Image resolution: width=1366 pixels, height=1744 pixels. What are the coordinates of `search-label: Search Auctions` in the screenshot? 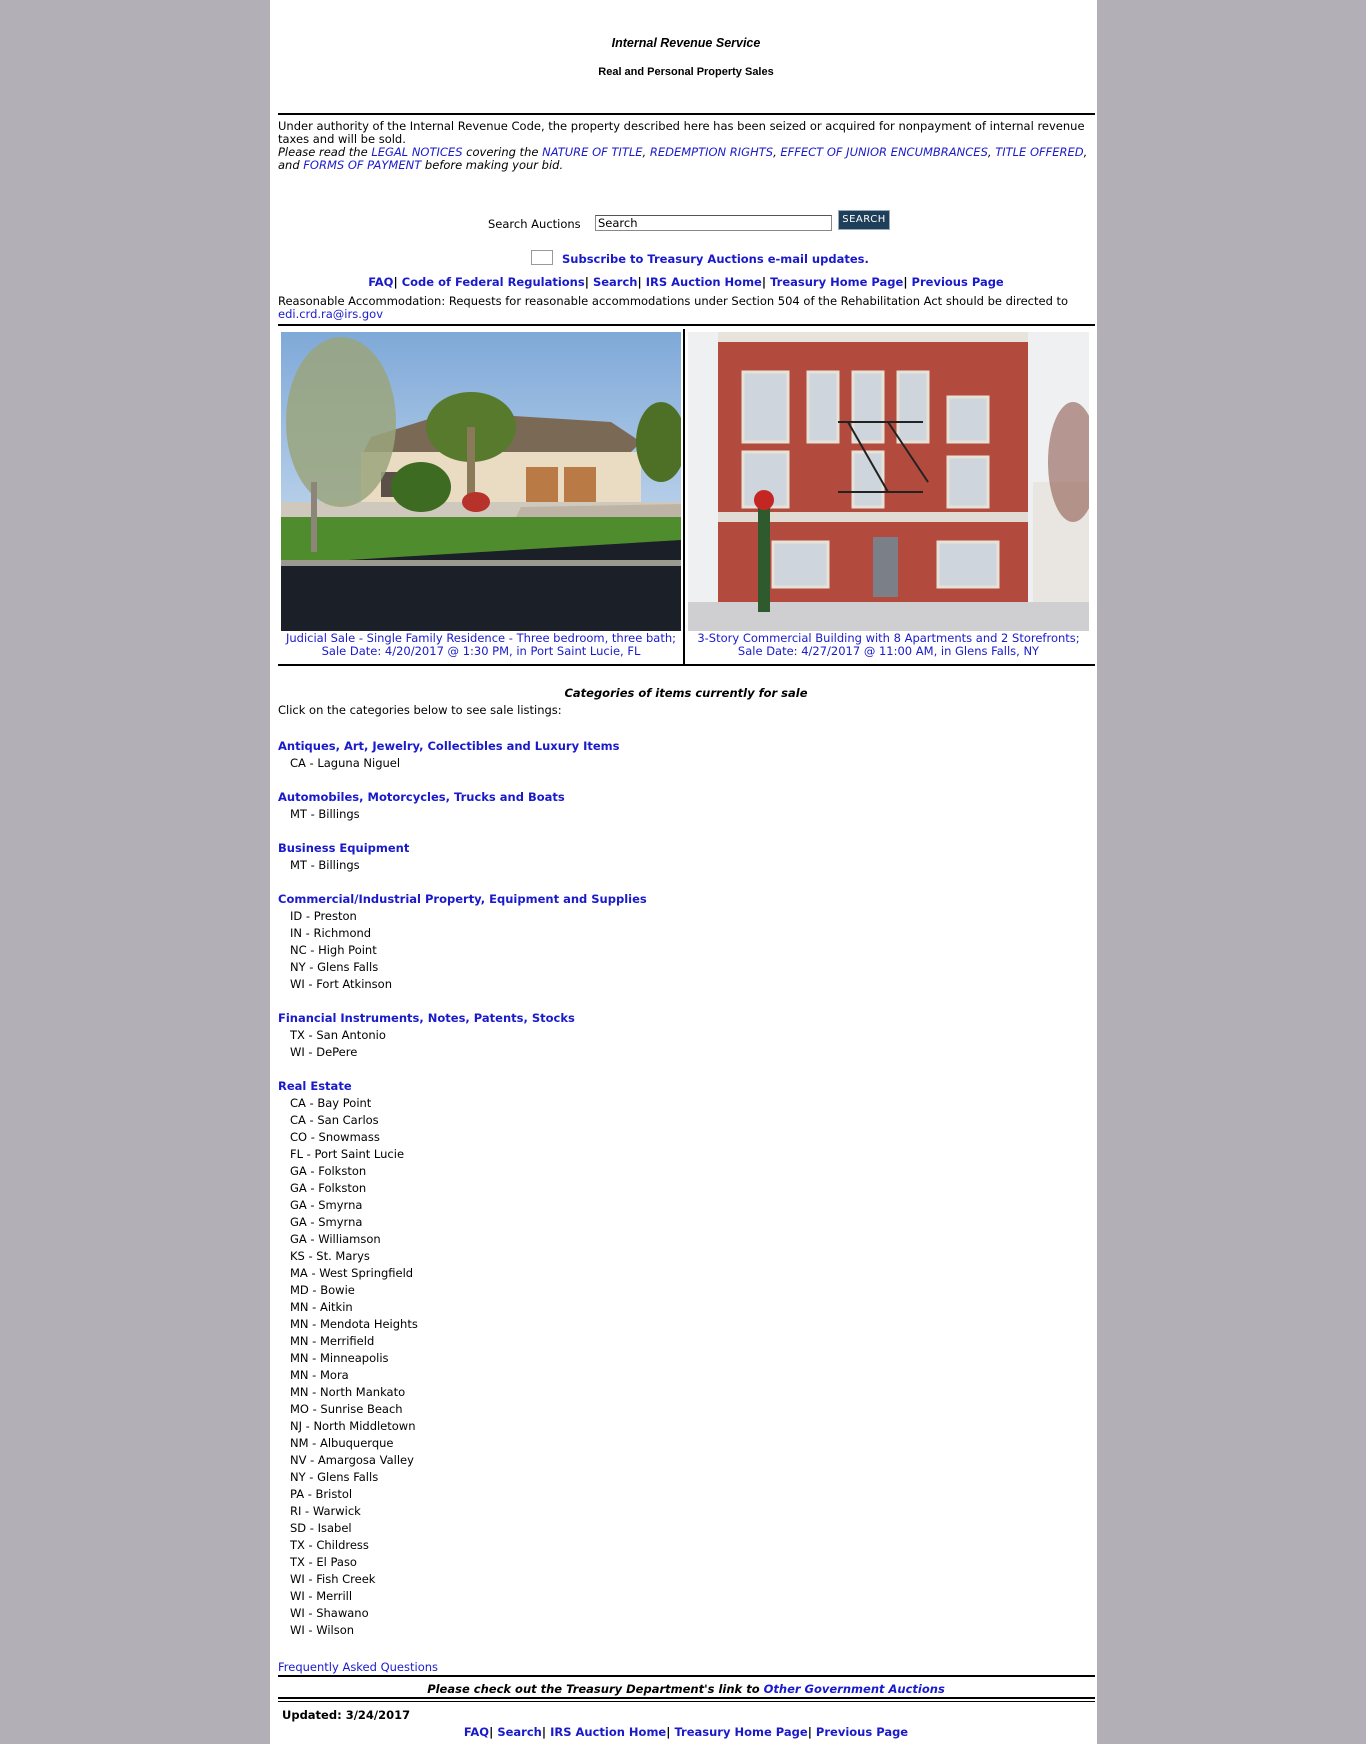 It's located at (534, 224).